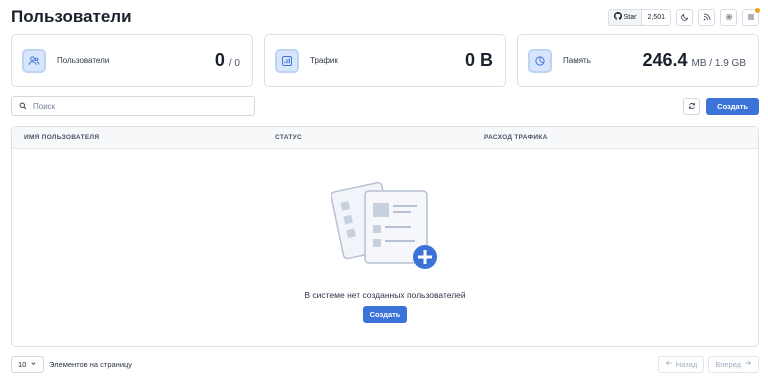  I want to click on stat-value-traffic: 0 B, so click(479, 60).